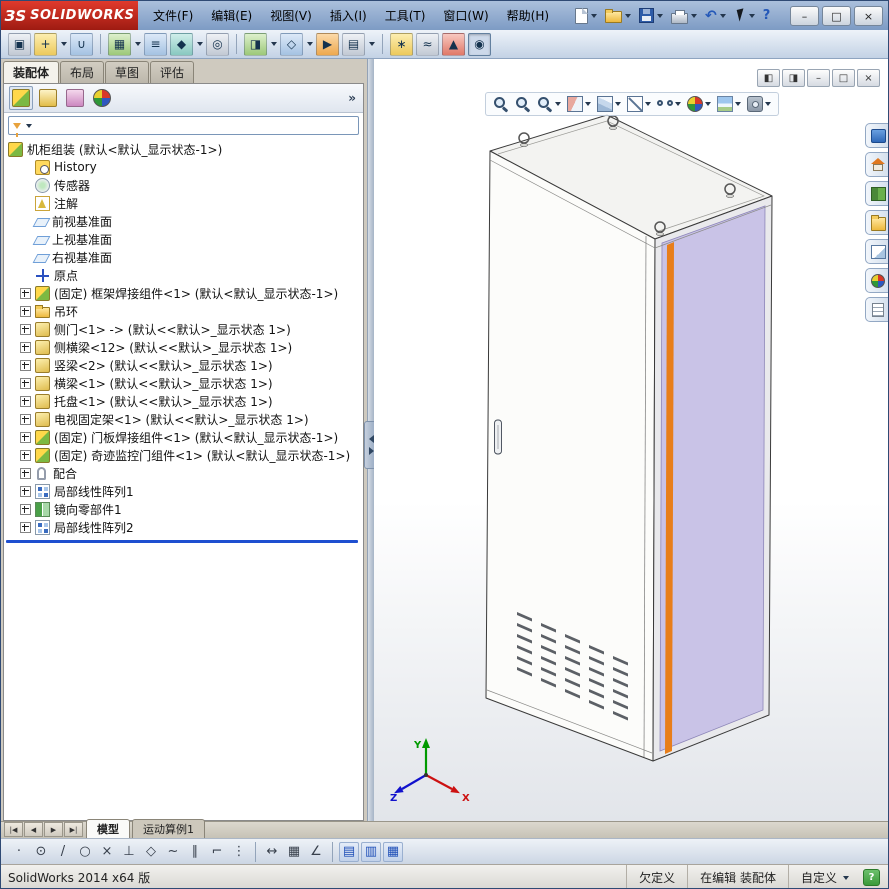 This screenshot has height=889, width=889. What do you see at coordinates (401, 44) in the screenshot?
I see `exploded-view-button: ∗` at bounding box center [401, 44].